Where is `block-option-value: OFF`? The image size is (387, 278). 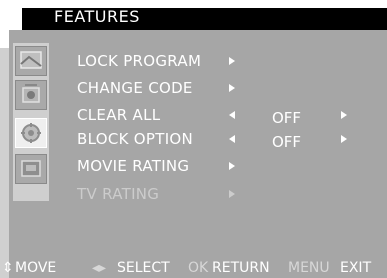
block-option-value: OFF is located at coordinates (287, 142).